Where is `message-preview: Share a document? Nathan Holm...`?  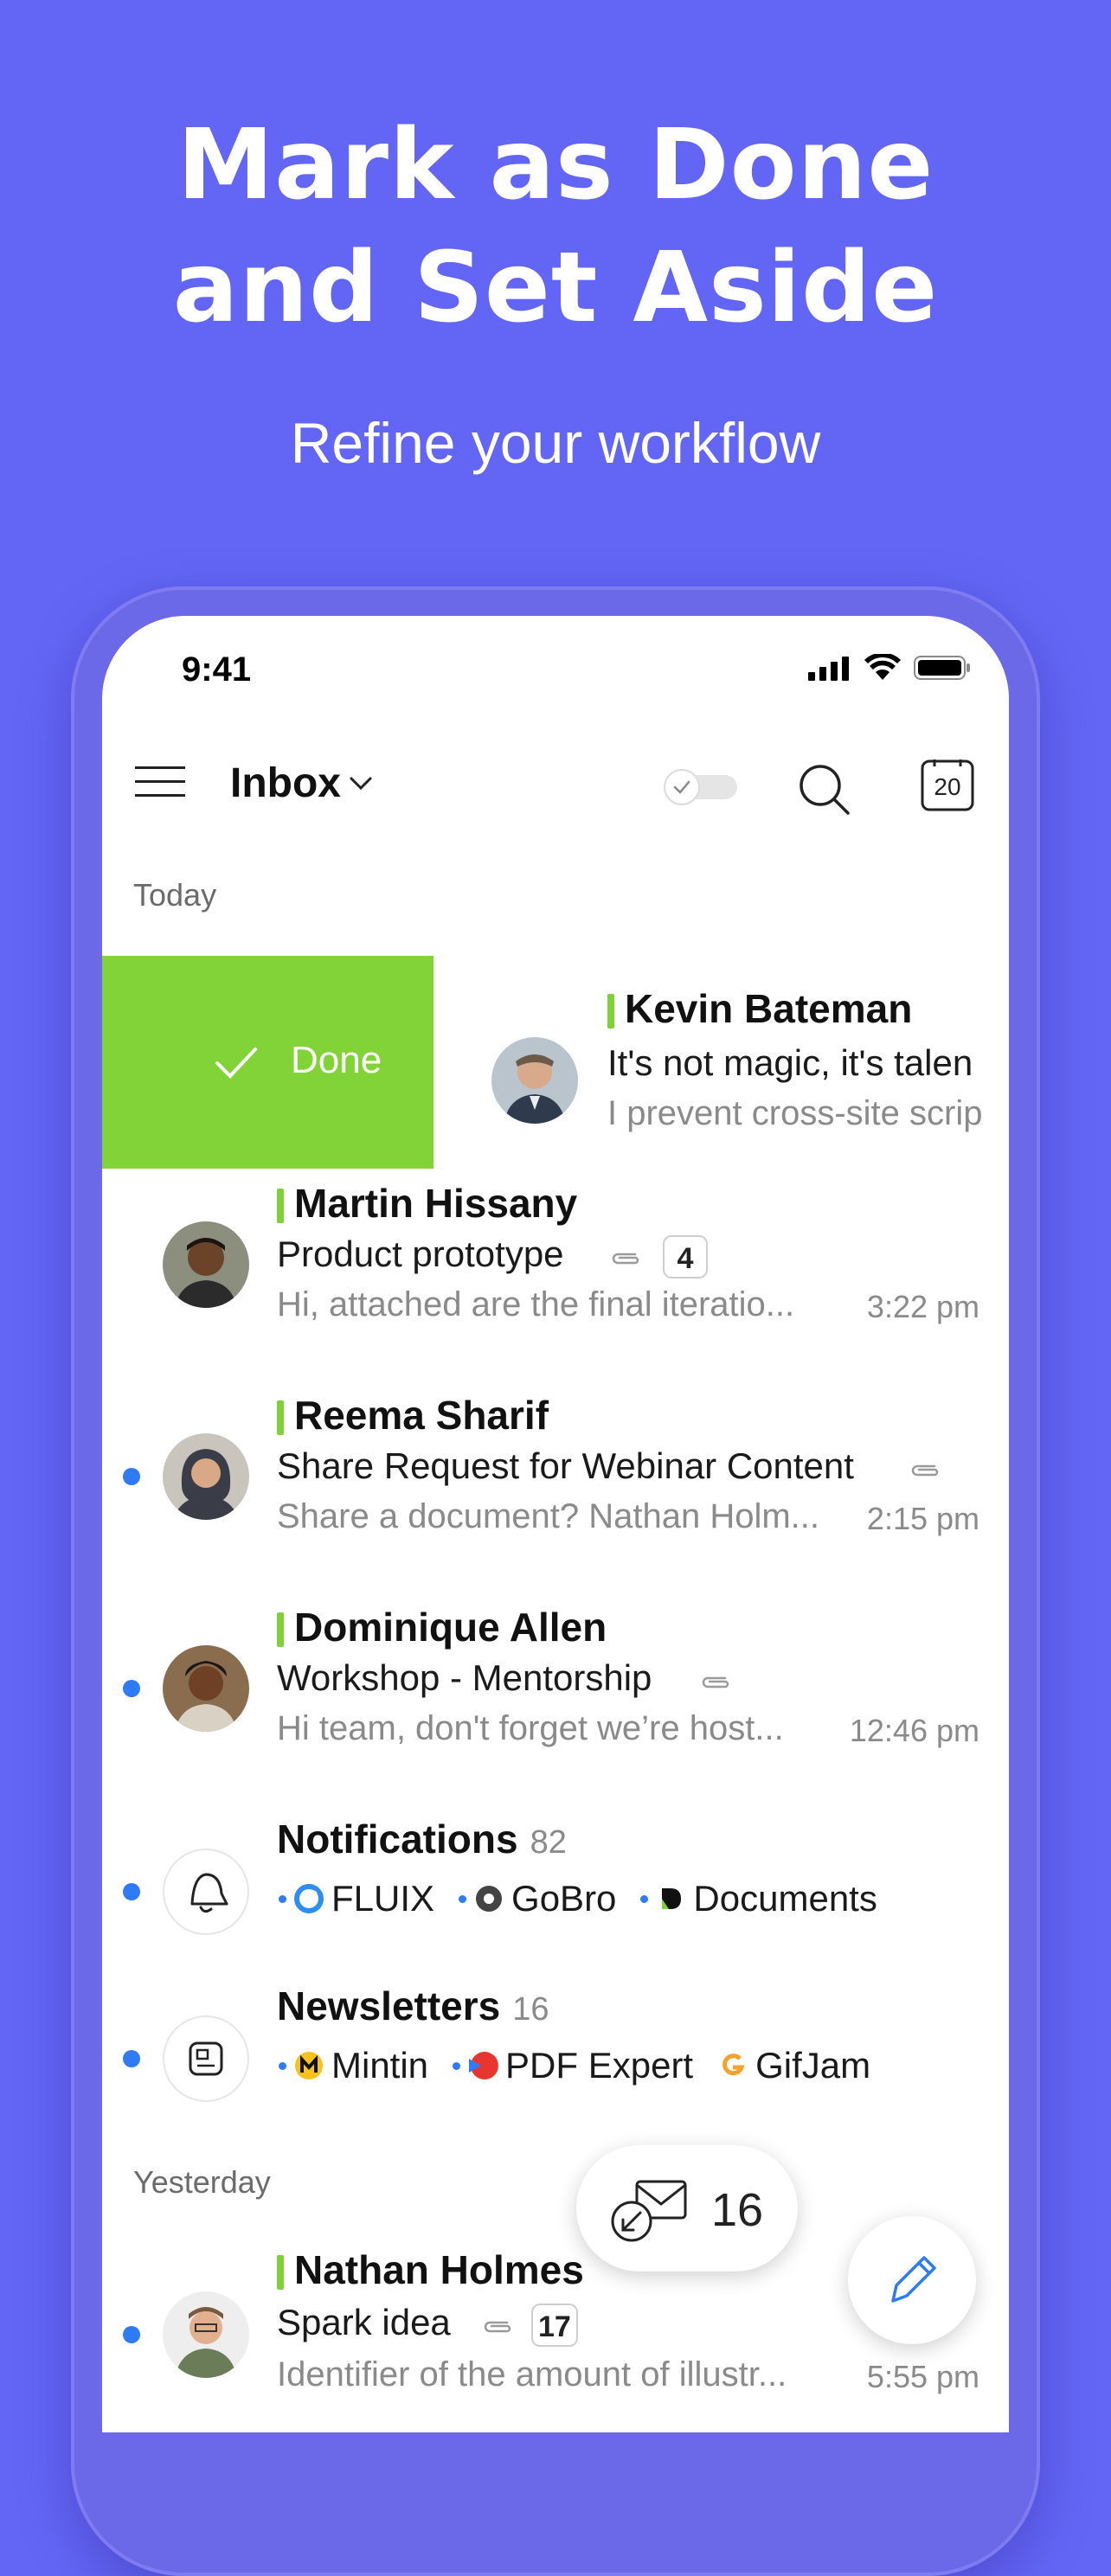
message-preview: Share a document? Nathan Holm... is located at coordinates (548, 1516).